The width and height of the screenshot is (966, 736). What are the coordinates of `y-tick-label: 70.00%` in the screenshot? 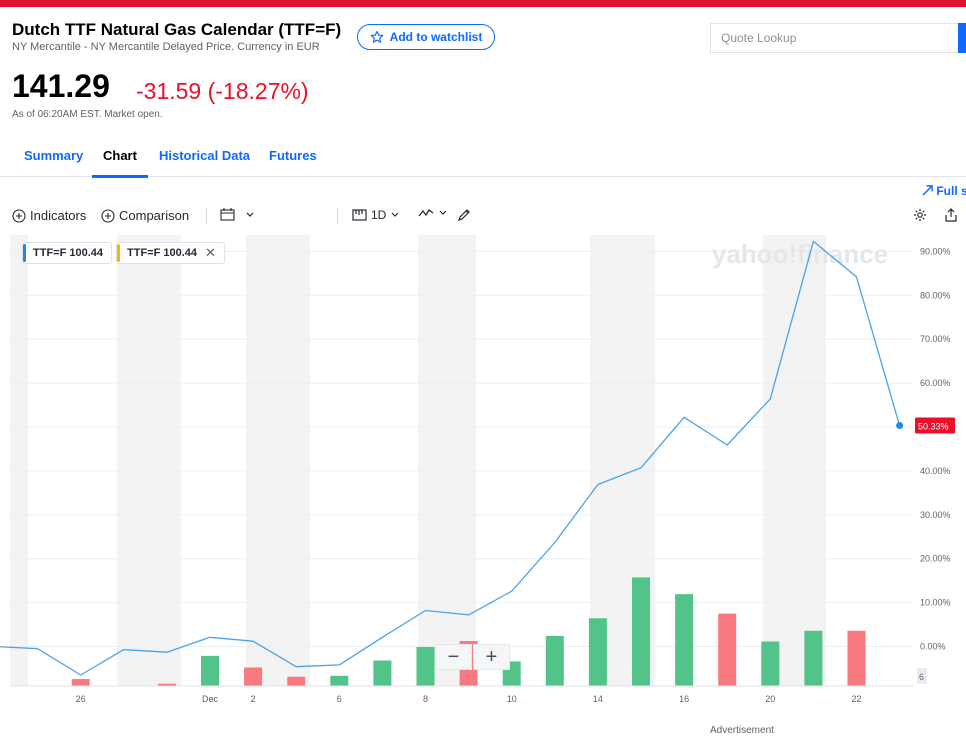 It's located at (935, 339).